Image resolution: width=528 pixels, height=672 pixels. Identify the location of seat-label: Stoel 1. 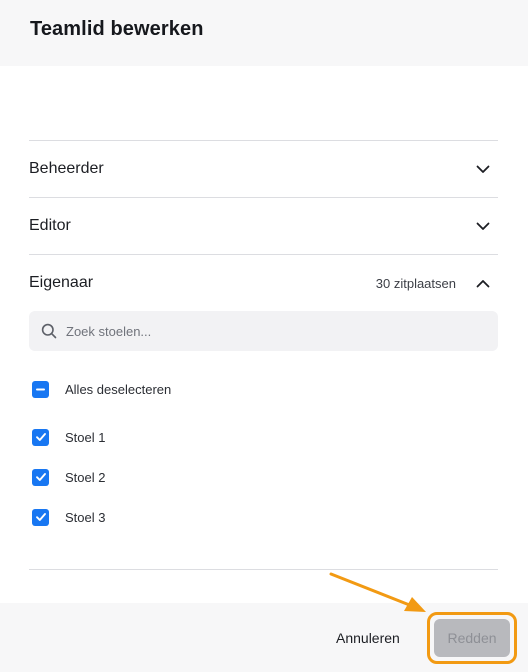
(85, 437).